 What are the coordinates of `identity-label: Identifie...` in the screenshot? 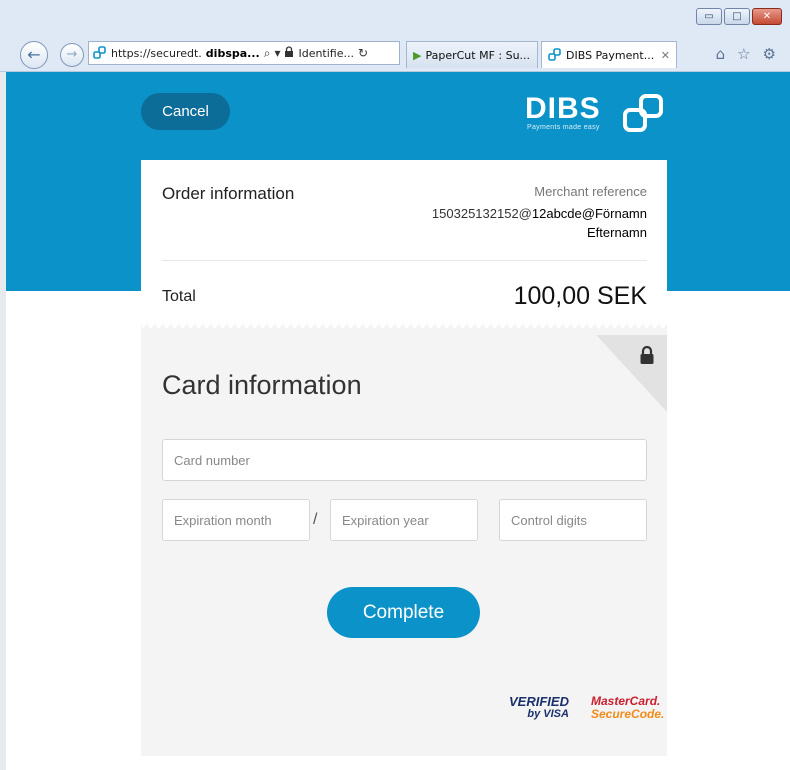 It's located at (326, 53).